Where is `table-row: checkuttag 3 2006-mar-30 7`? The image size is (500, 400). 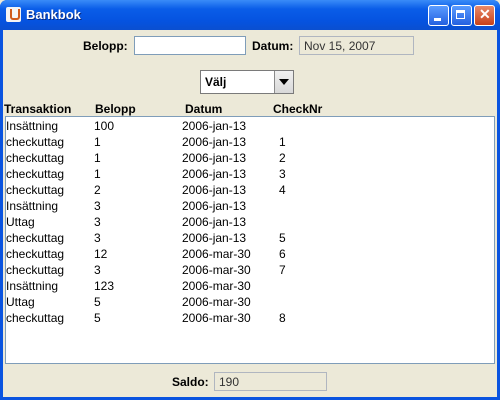
table-row: checkuttag 3 2006-mar-30 7 is located at coordinates (246, 270).